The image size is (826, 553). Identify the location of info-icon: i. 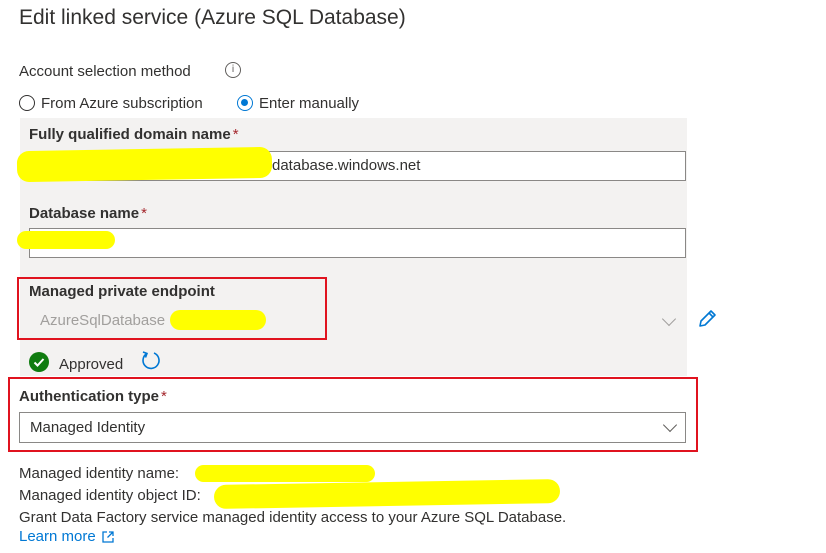
(233, 70).